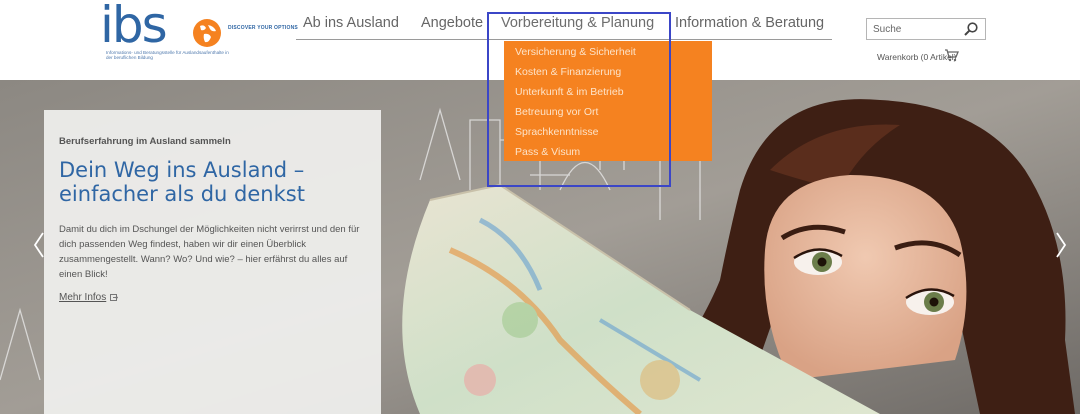  I want to click on nav-ab-ins-ausland: Ab ins Ausland, so click(351, 23).